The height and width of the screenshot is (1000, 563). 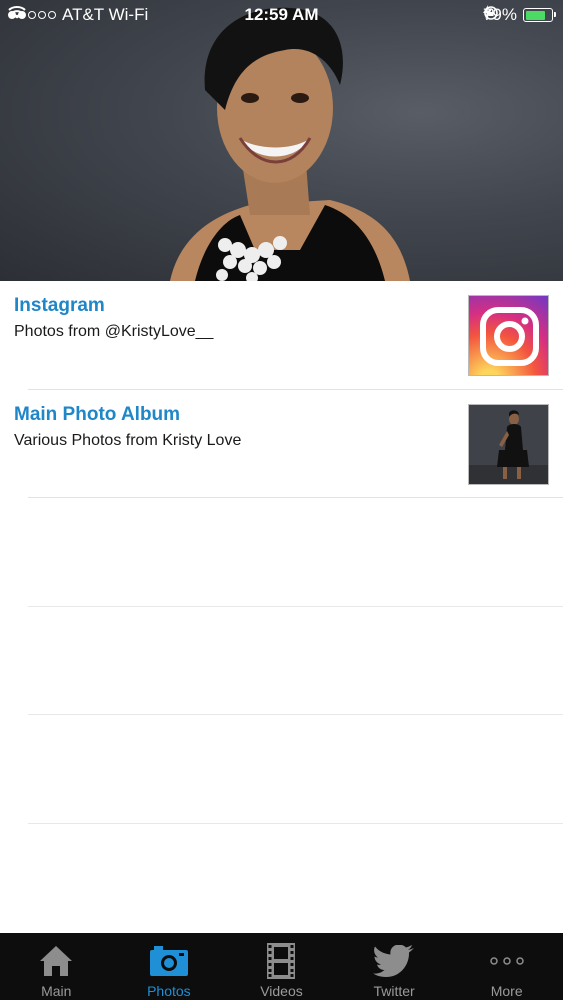 I want to click on tab-photos: Photos, so click(x=169, y=966).